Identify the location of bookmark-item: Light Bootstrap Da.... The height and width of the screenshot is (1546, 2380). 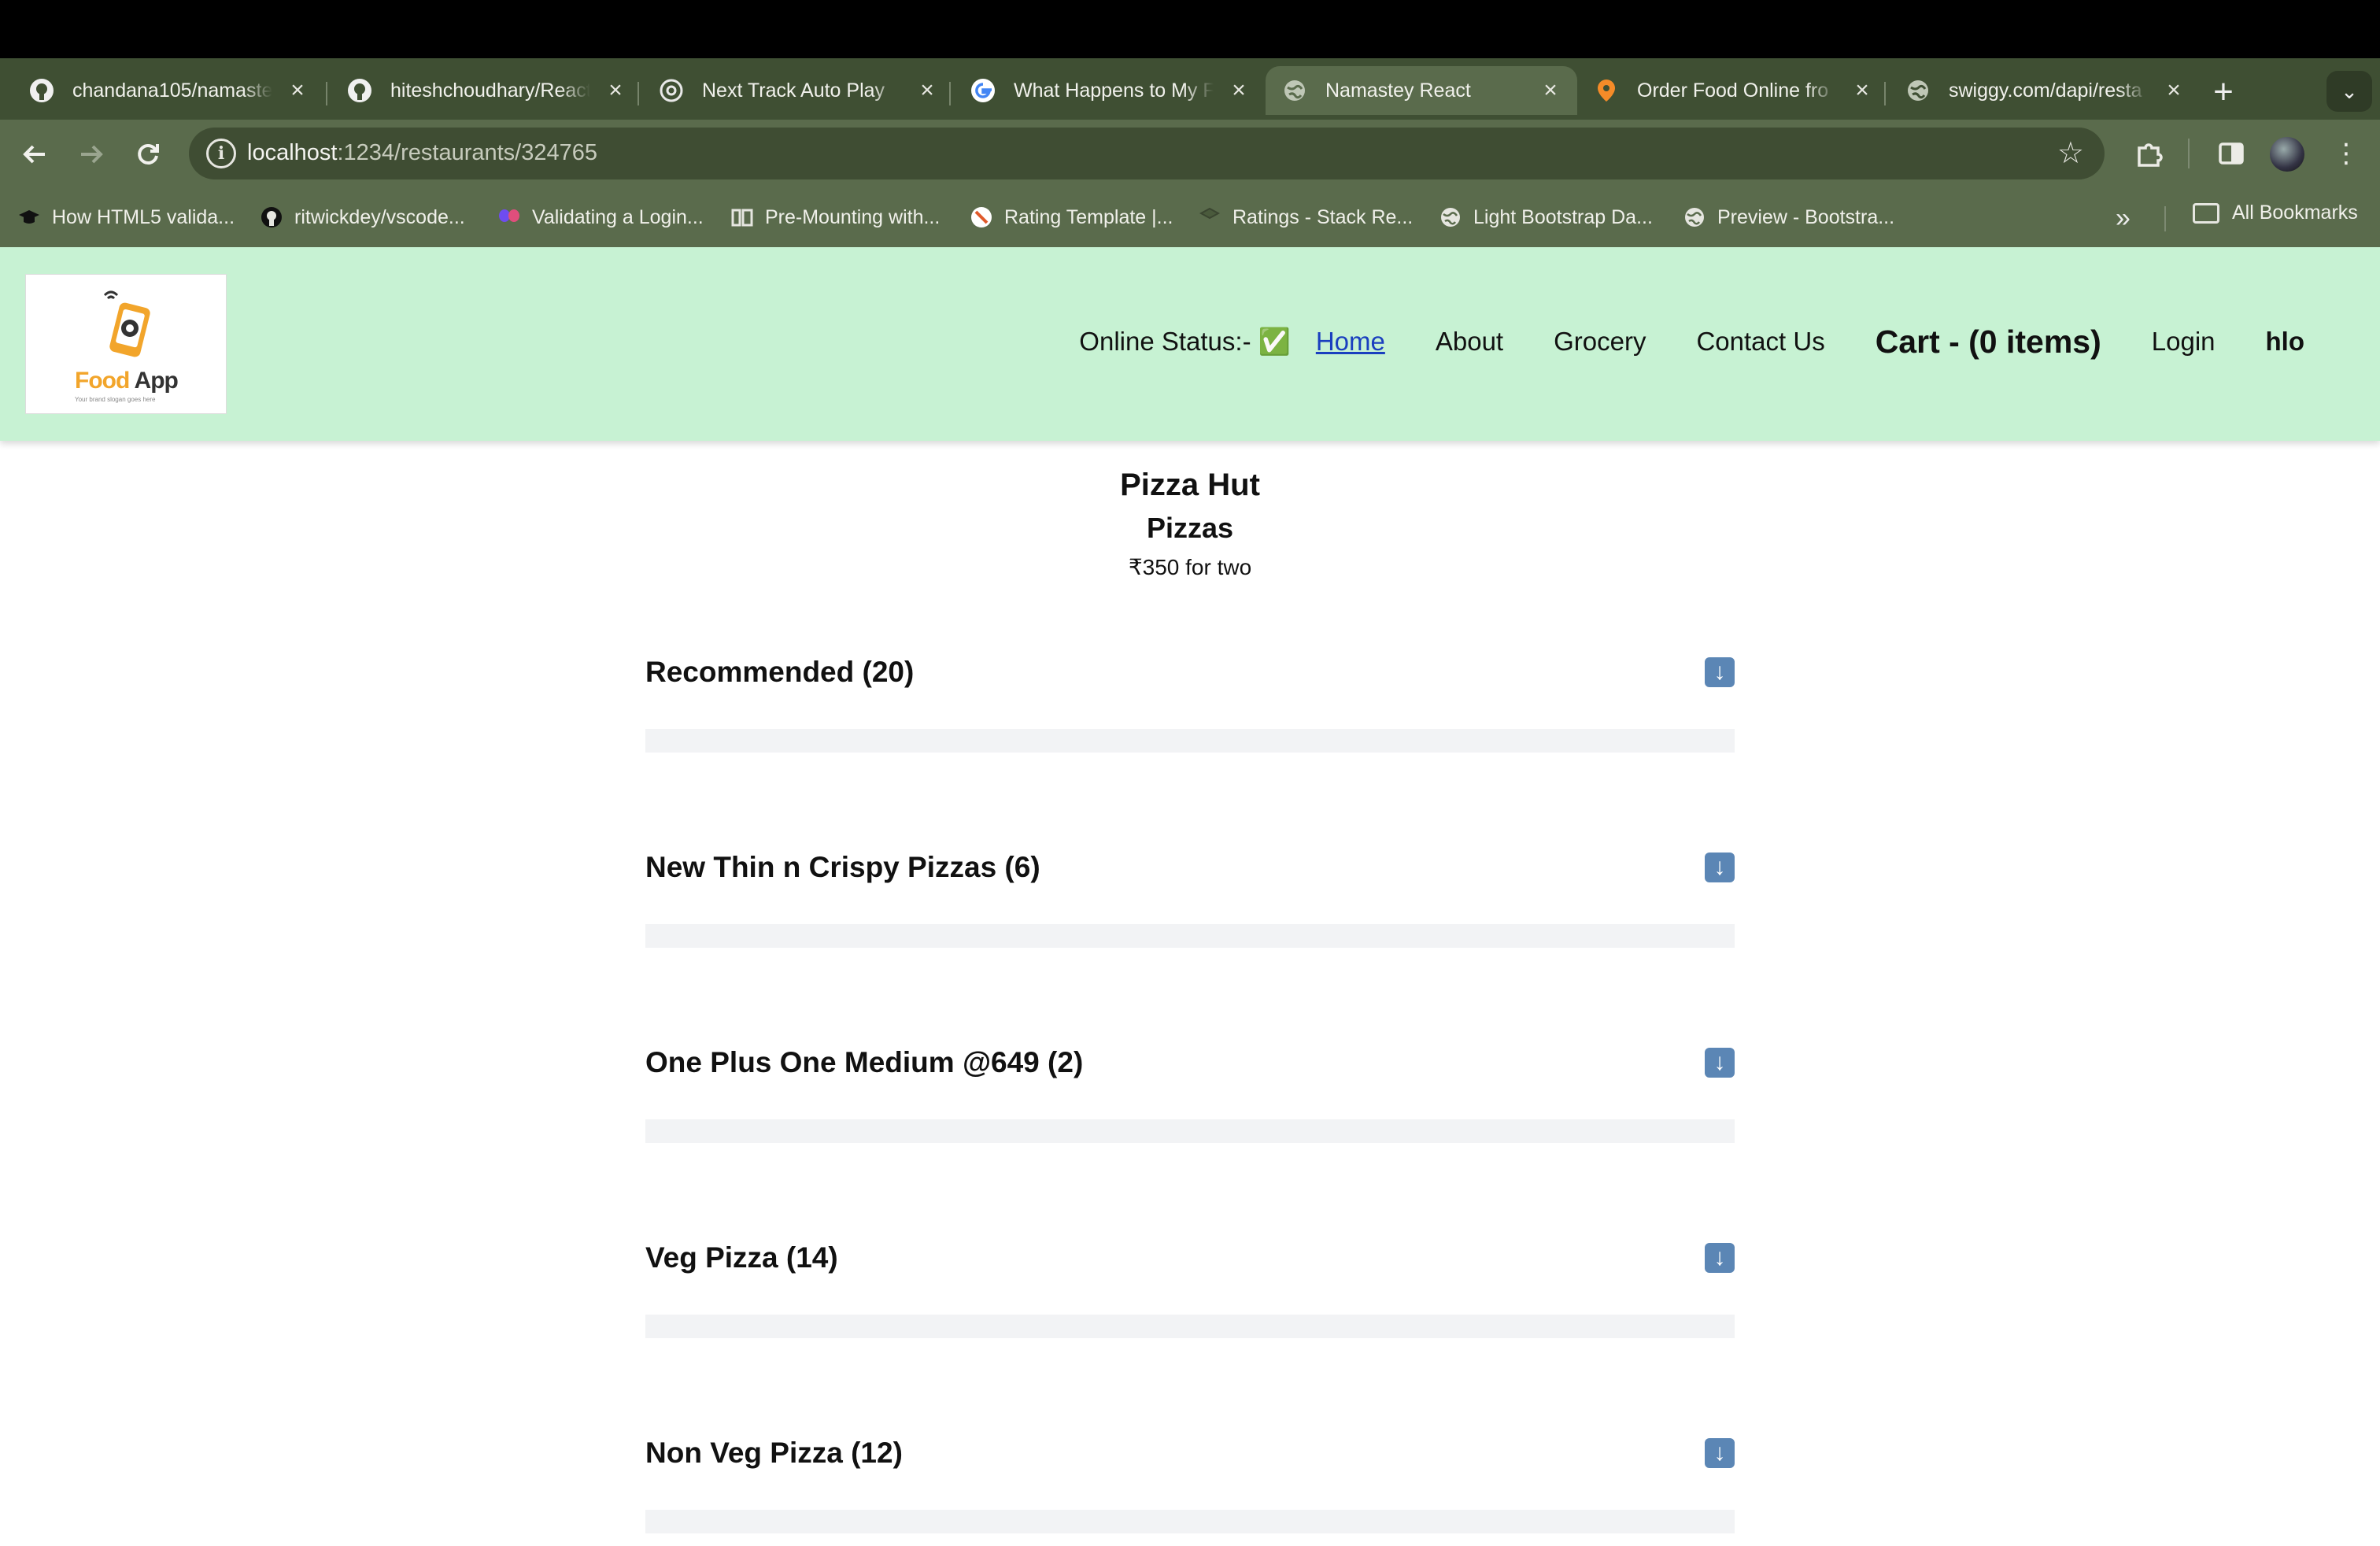
(1546, 217).